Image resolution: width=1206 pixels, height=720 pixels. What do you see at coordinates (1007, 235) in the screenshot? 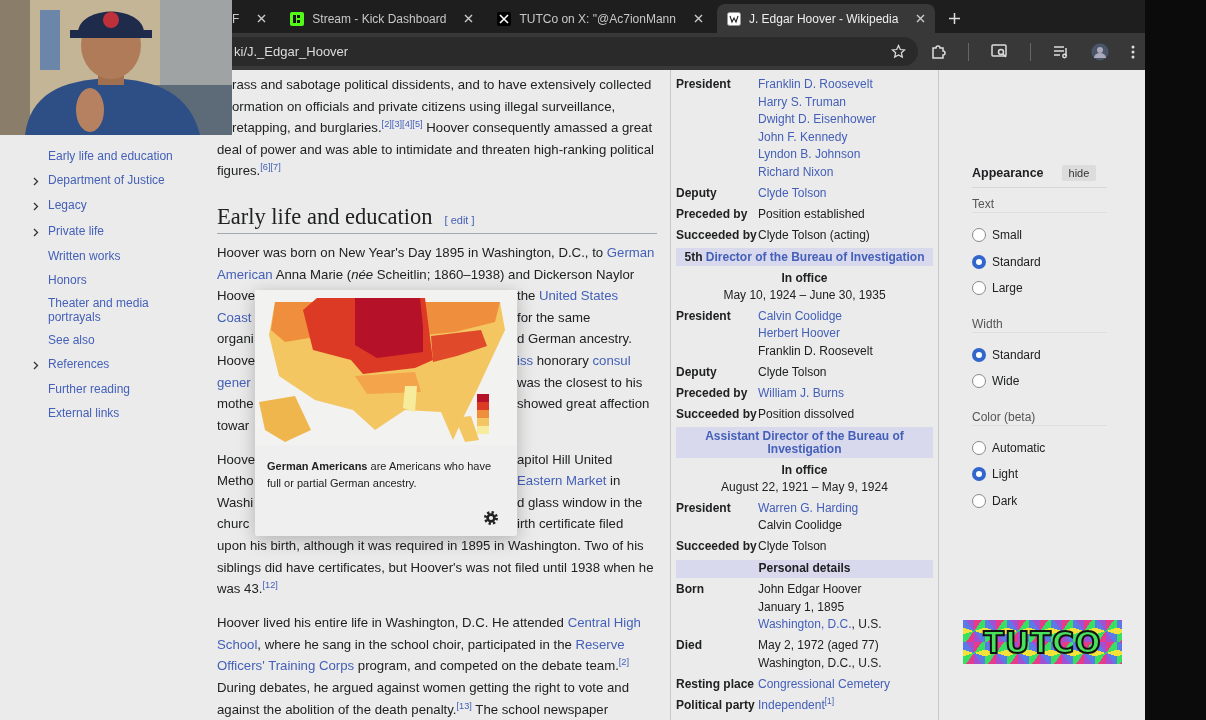
I see `option-label: Small` at bounding box center [1007, 235].